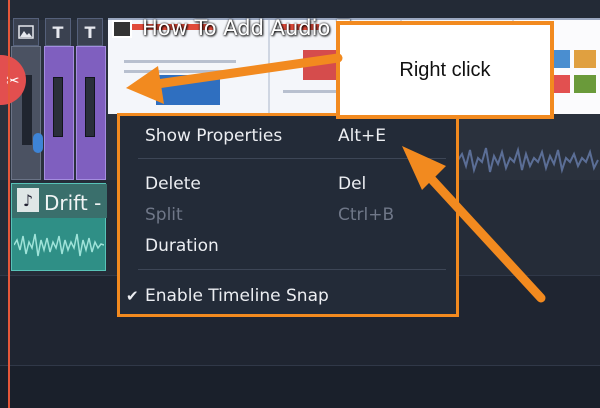  What do you see at coordinates (26, 32) in the screenshot?
I see `image-icon` at bounding box center [26, 32].